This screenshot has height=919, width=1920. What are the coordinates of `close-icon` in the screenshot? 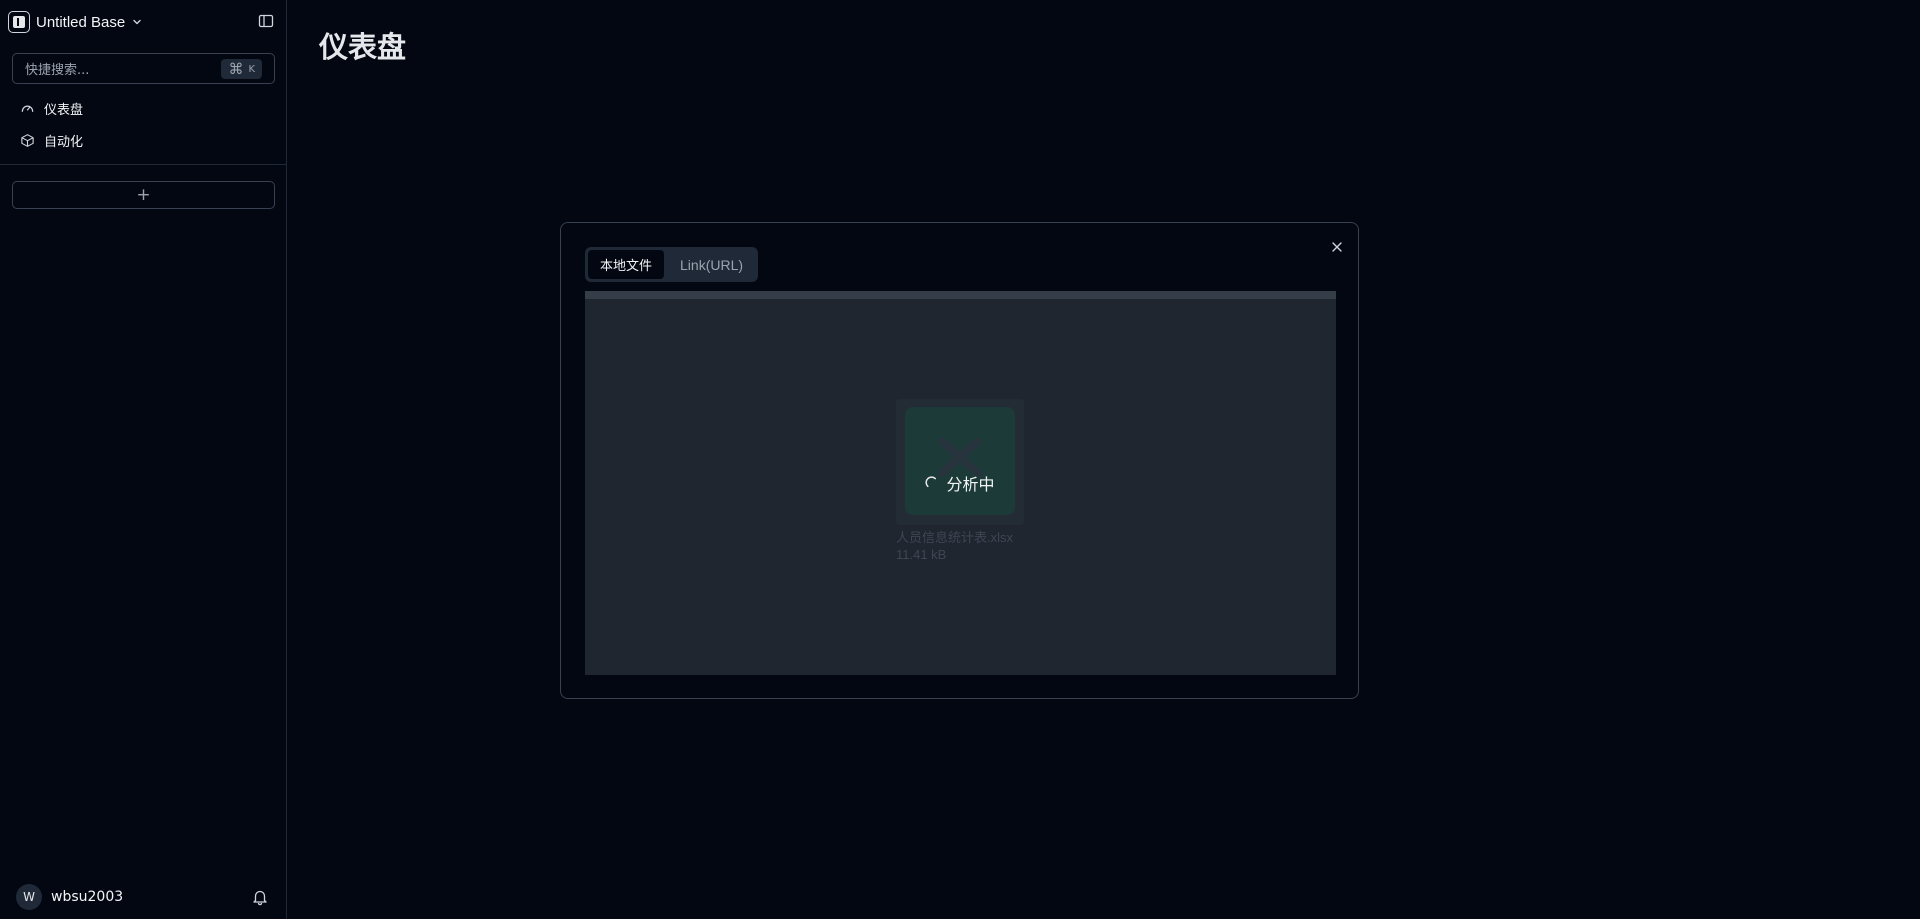 It's located at (1337, 247).